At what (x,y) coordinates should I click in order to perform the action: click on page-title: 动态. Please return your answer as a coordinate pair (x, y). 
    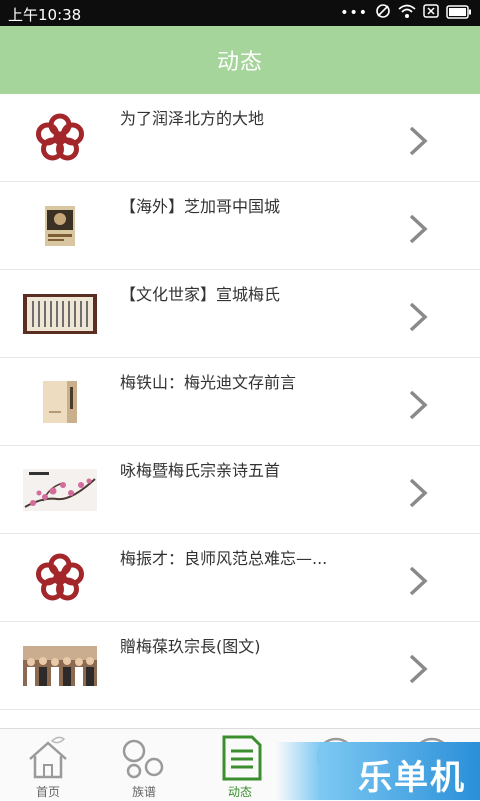
    Looking at the image, I should click on (239, 62).